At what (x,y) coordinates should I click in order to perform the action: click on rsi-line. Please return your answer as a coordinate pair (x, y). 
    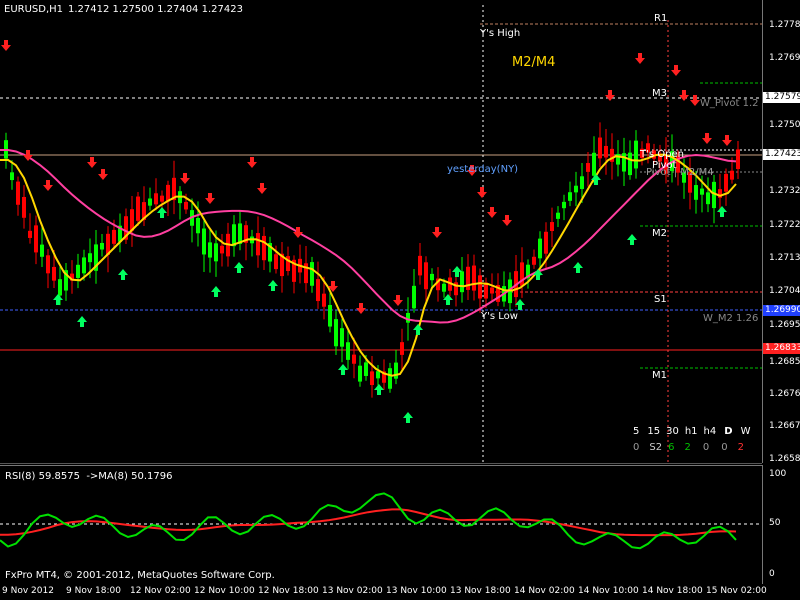
    Looking at the image, I should click on (368, 521).